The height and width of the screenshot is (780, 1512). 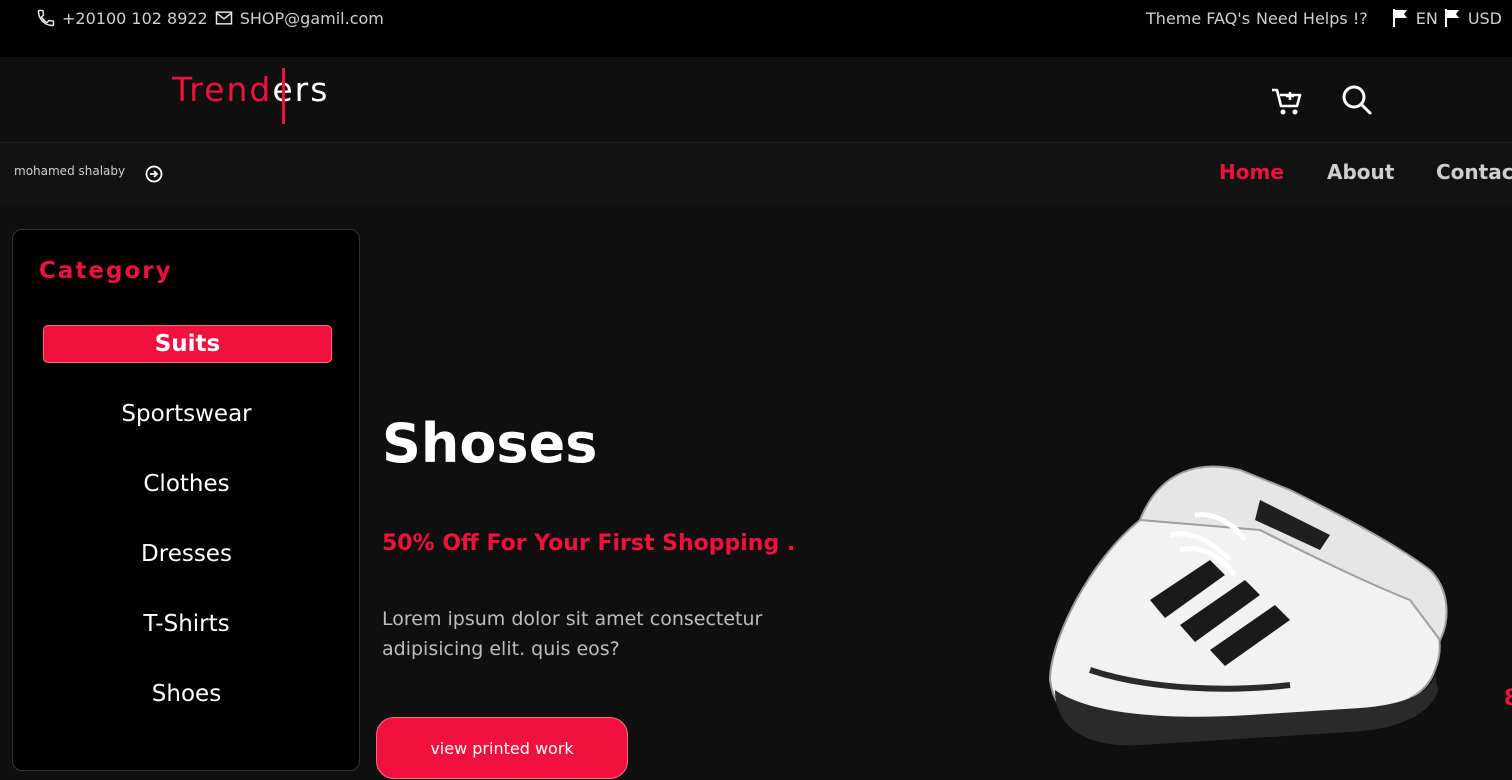 What do you see at coordinates (186, 554) in the screenshot?
I see `category-item-dresses: Dresses` at bounding box center [186, 554].